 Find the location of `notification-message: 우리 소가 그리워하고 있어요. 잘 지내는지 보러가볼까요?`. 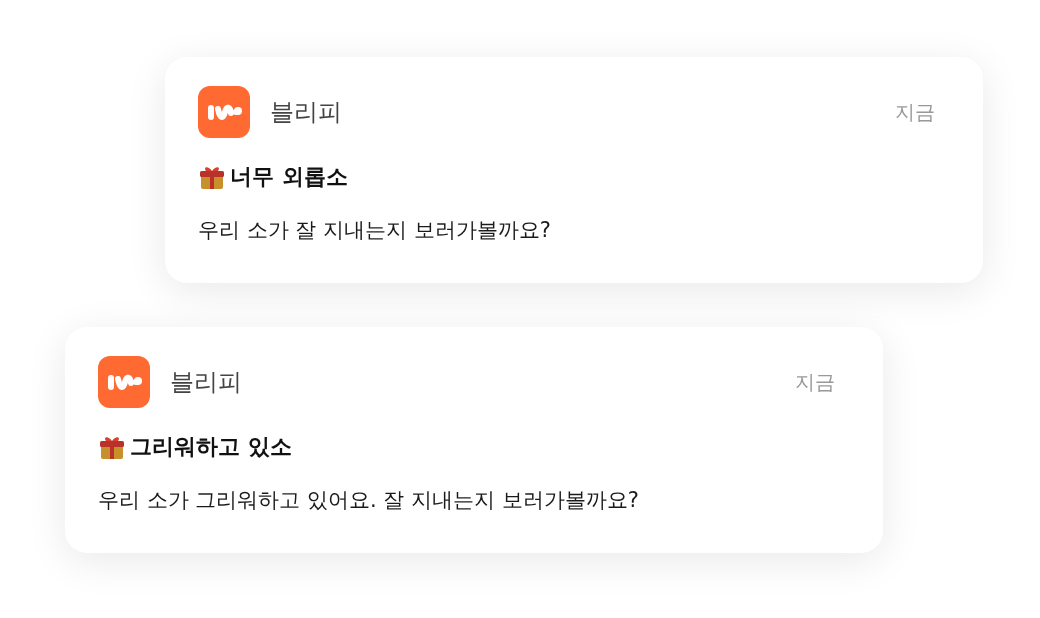

notification-message: 우리 소가 그리워하고 있어요. 잘 지내는지 보러가볼까요? is located at coordinates (369, 500).